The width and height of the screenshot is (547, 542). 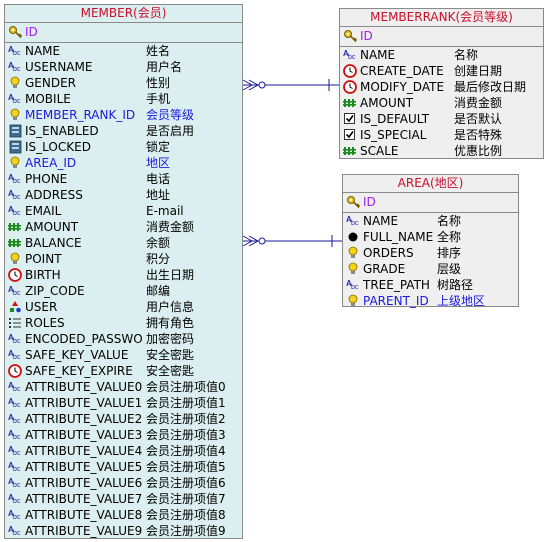 I want to click on relationship-lines, so click(x=292, y=163).